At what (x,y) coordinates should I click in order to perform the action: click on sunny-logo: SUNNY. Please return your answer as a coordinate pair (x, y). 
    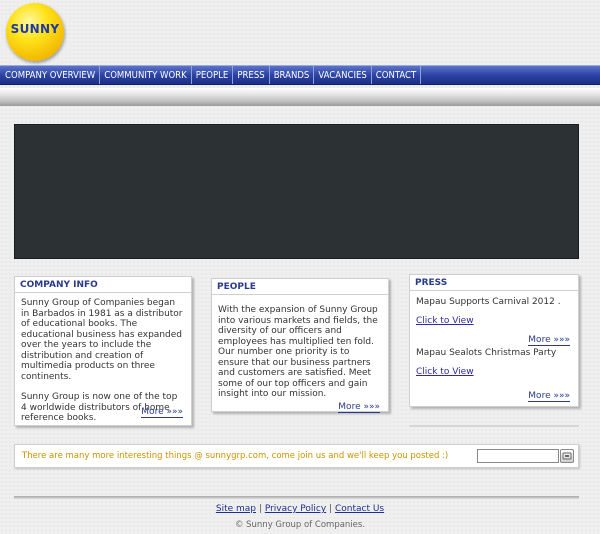
    Looking at the image, I should click on (35, 32).